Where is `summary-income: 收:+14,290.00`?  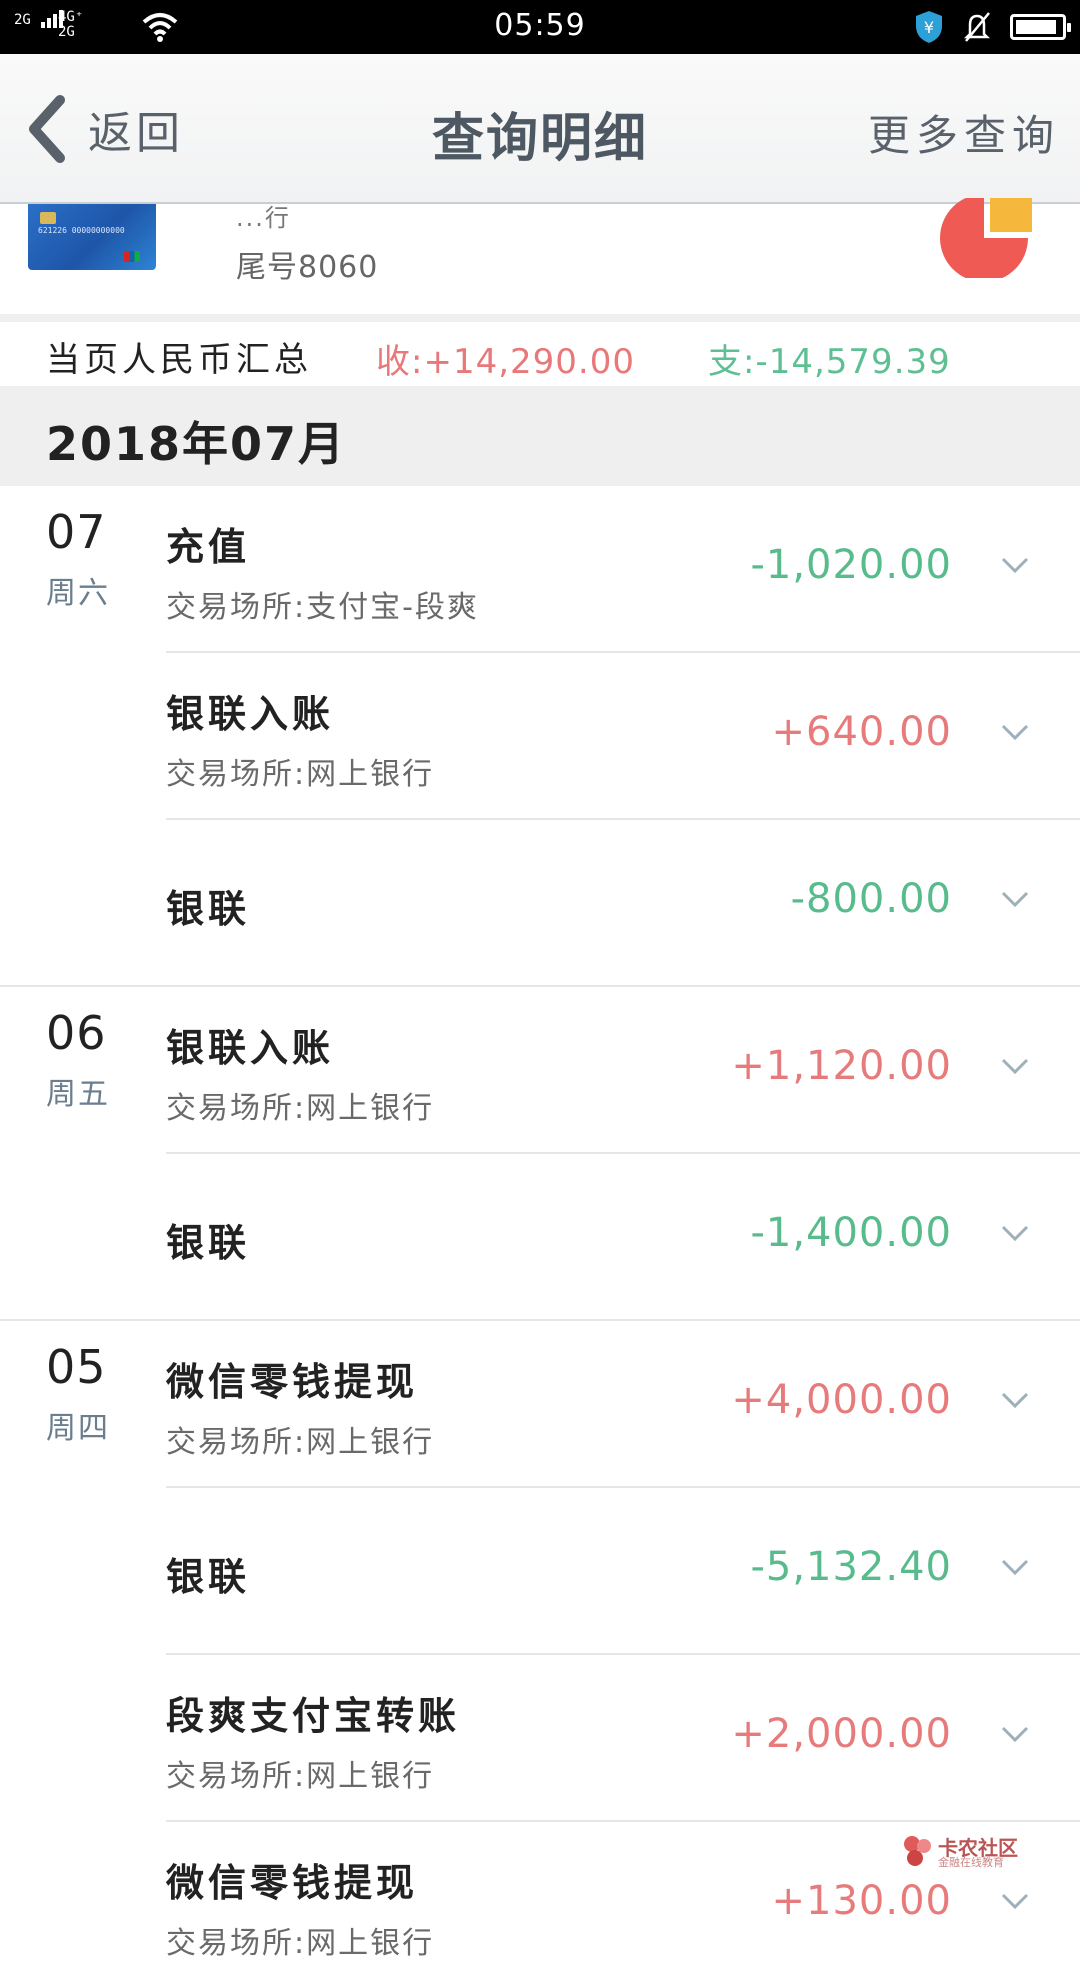 summary-income: 收:+14,290.00 is located at coordinates (505, 362).